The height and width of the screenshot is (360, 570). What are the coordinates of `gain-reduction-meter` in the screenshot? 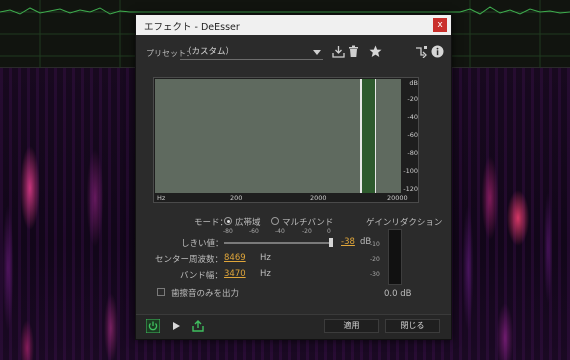 It's located at (395, 257).